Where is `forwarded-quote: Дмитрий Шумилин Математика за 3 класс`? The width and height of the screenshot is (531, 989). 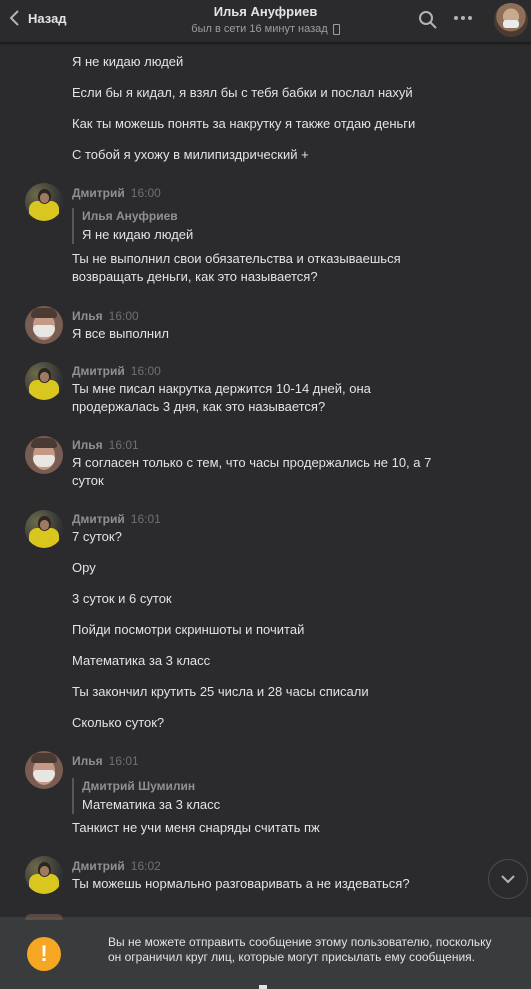
forwarded-quote: Дмитрий Шумилин Математика за 3 класс is located at coordinates (146, 796).